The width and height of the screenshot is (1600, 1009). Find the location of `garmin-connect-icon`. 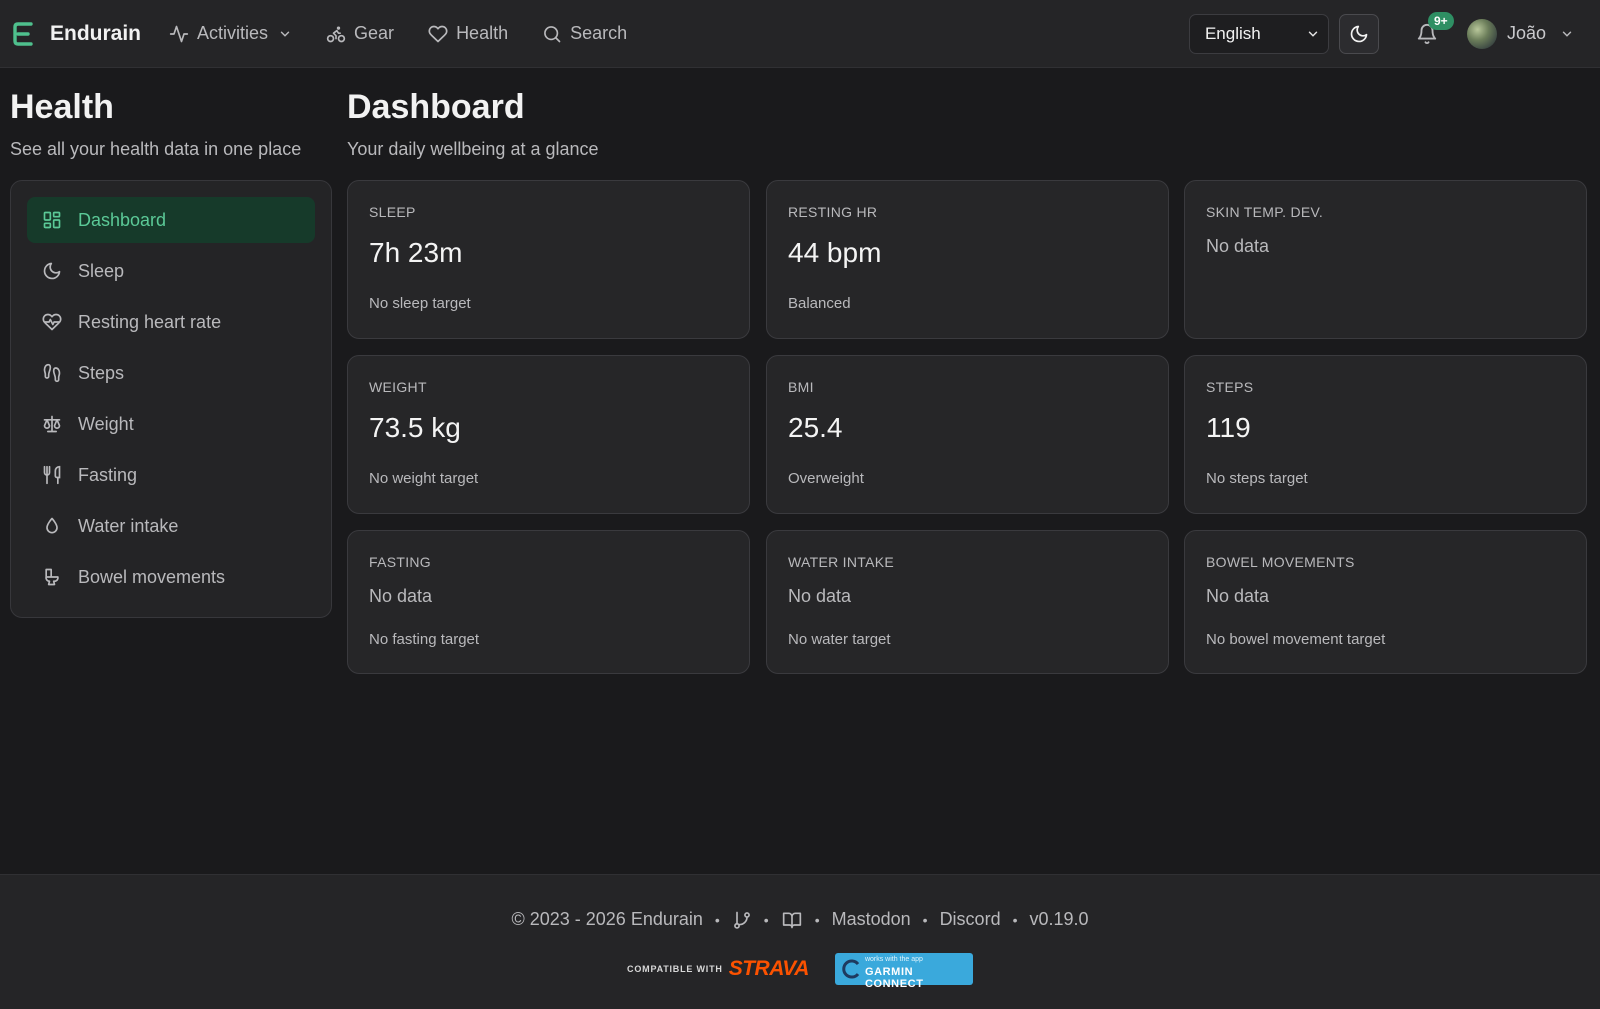

garmin-connect-icon is located at coordinates (851, 969).